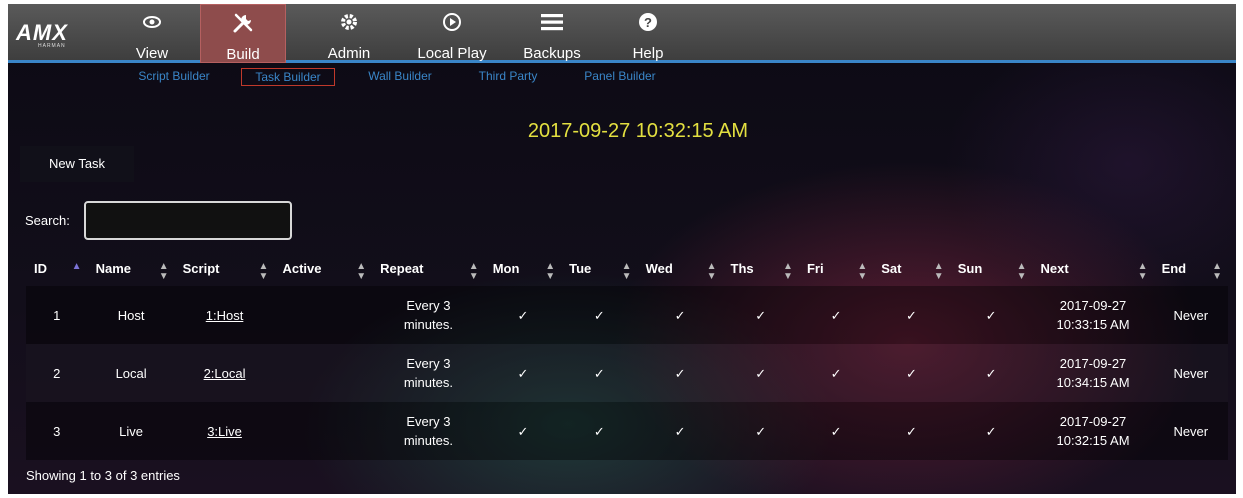 The width and height of the screenshot is (1243, 498). What do you see at coordinates (428, 268) in the screenshot?
I see `col-header-repeat: Repeat ▲ ▼` at bounding box center [428, 268].